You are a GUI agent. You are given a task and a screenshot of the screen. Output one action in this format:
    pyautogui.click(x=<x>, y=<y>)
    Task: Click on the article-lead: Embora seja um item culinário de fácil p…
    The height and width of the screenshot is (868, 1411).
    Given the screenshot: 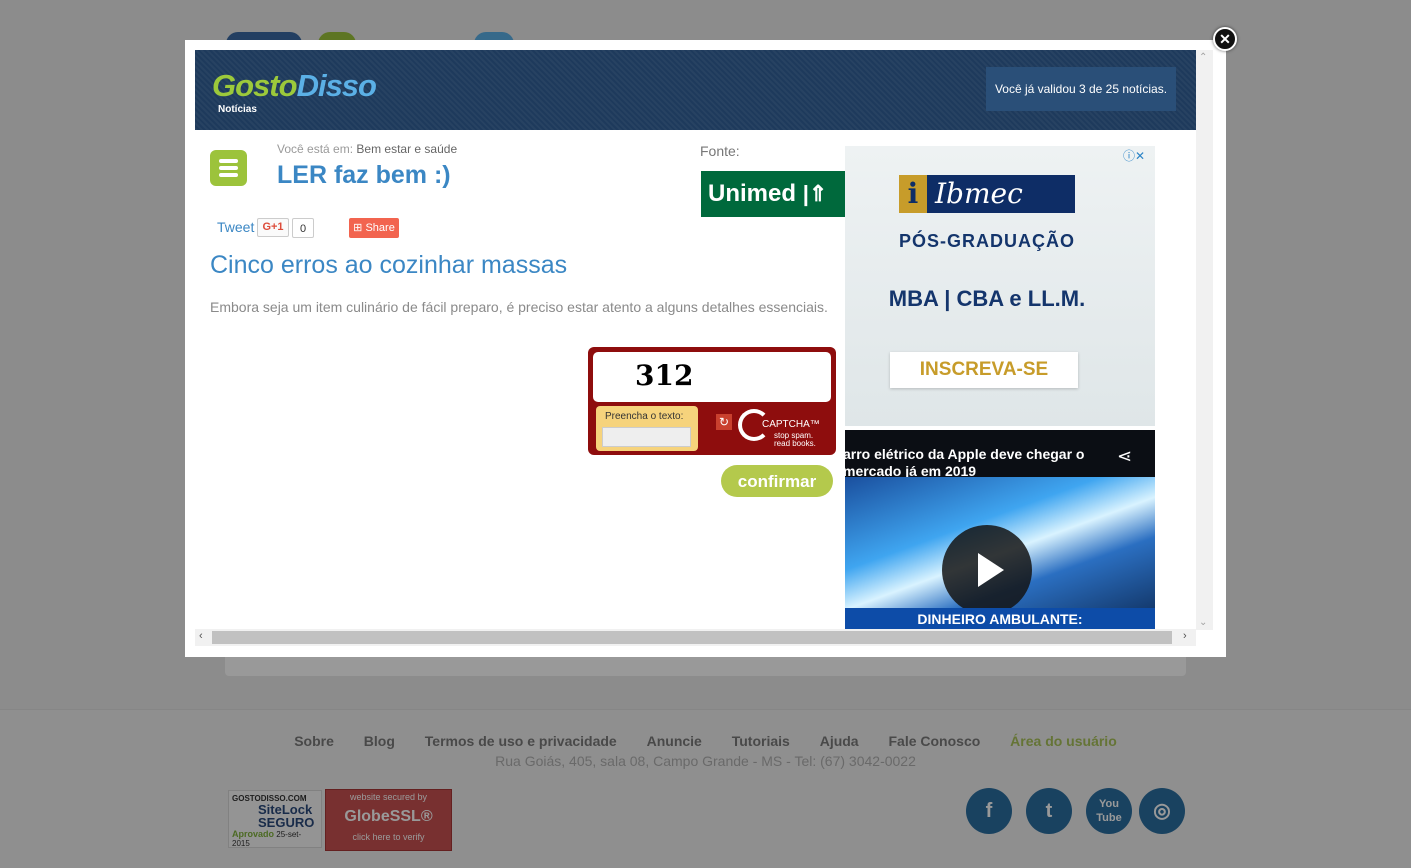 What is the action you would take?
    pyautogui.click(x=519, y=307)
    